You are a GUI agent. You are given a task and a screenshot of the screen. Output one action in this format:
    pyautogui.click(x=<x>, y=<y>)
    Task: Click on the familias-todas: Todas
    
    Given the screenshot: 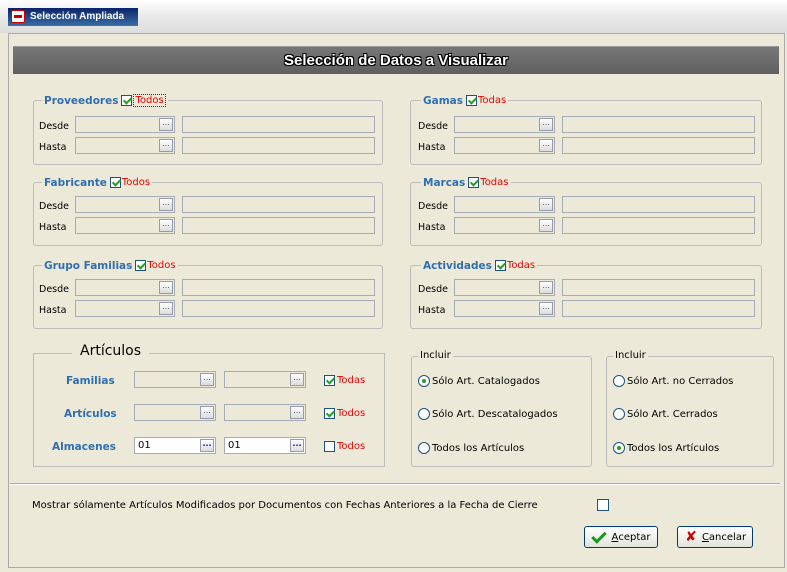 What is the action you would take?
    pyautogui.click(x=344, y=380)
    